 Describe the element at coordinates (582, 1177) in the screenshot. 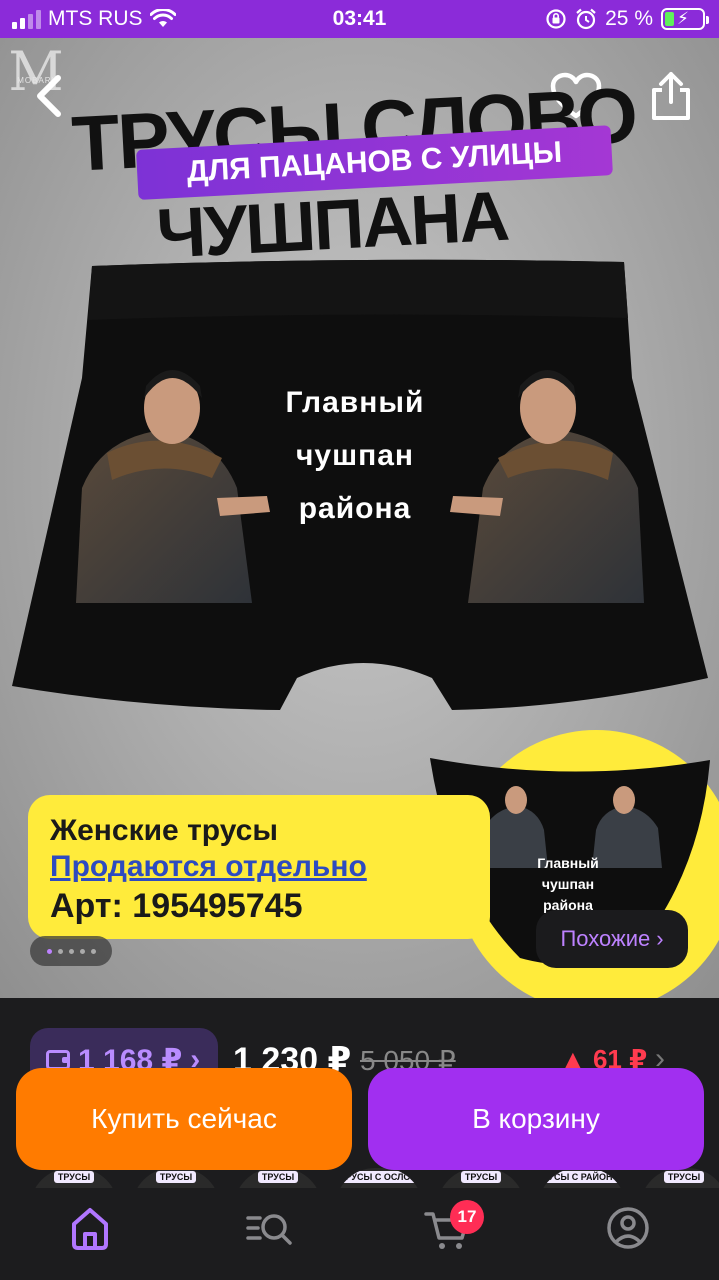

I see `similar-thumbnail-label: ТРУСЫ С РАЙОНОМ` at that location.